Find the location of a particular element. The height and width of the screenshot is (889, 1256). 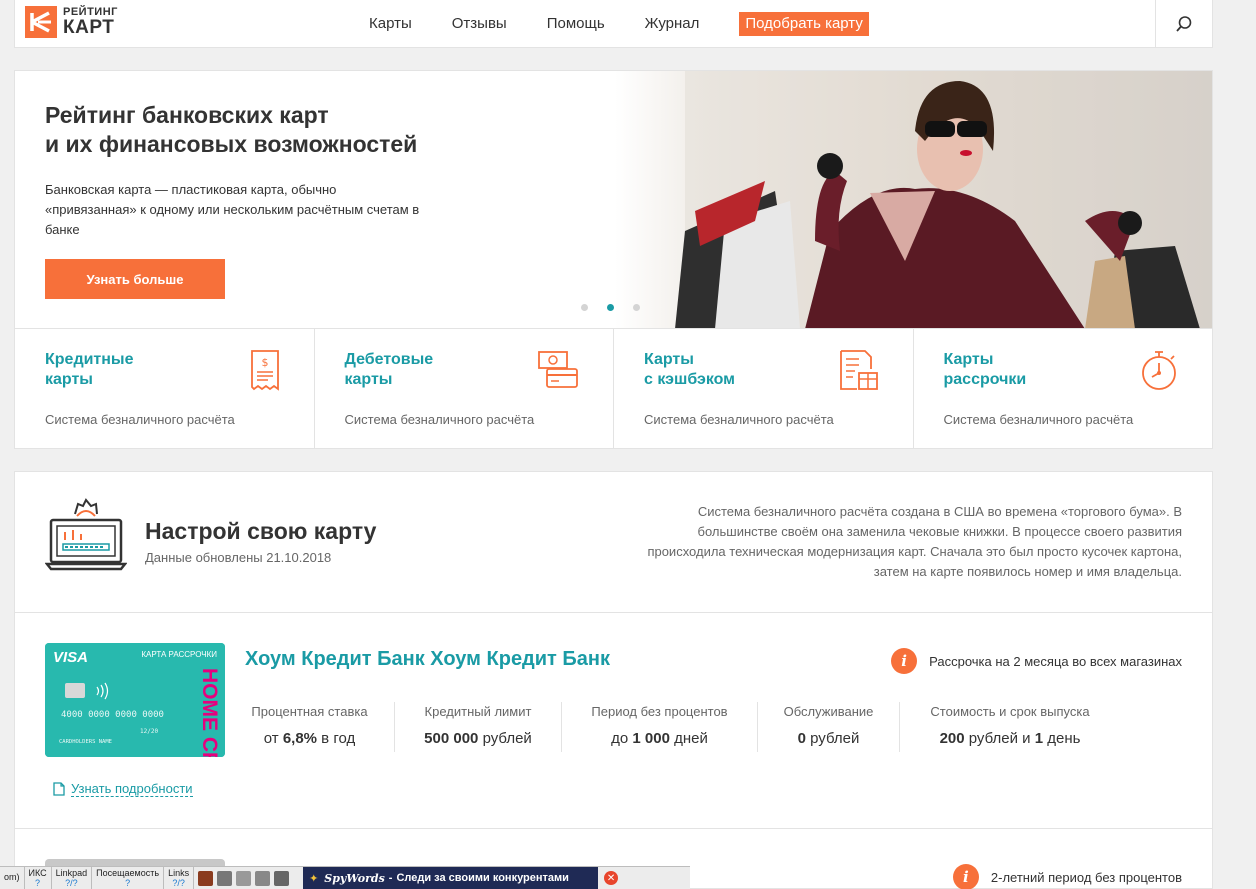

nav-item-reviews: Отзывы is located at coordinates (479, 24).